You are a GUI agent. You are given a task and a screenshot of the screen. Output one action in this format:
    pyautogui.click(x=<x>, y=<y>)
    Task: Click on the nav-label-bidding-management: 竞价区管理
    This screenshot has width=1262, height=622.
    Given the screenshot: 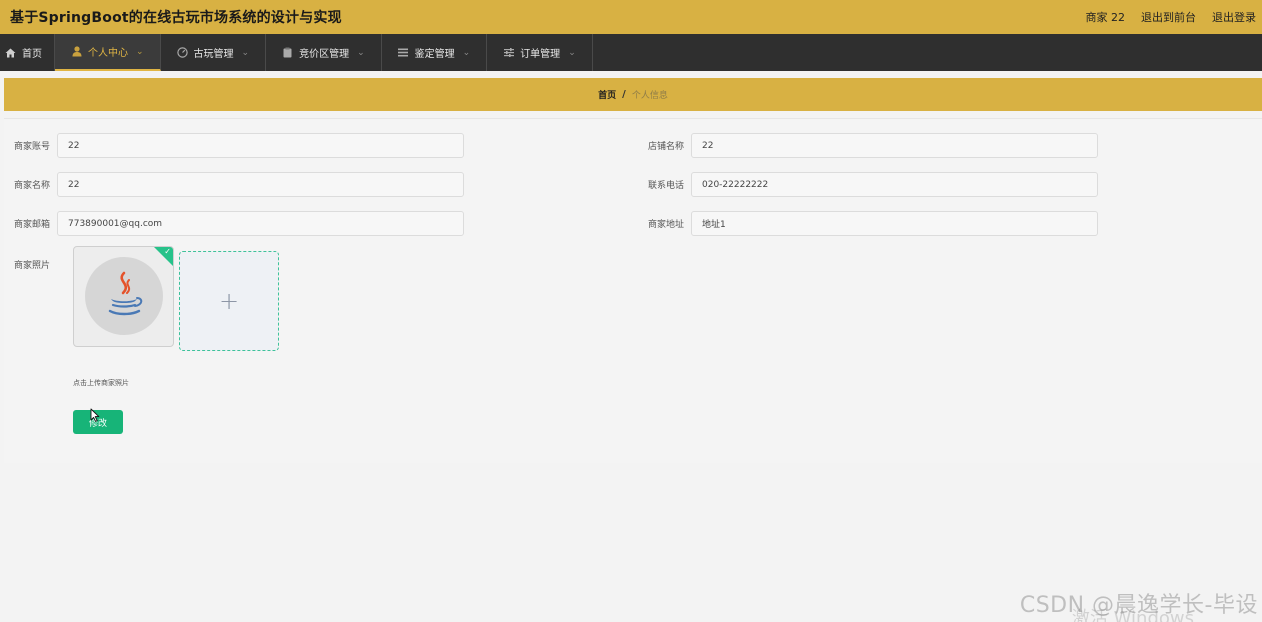 What is the action you would take?
    pyautogui.click(x=324, y=54)
    